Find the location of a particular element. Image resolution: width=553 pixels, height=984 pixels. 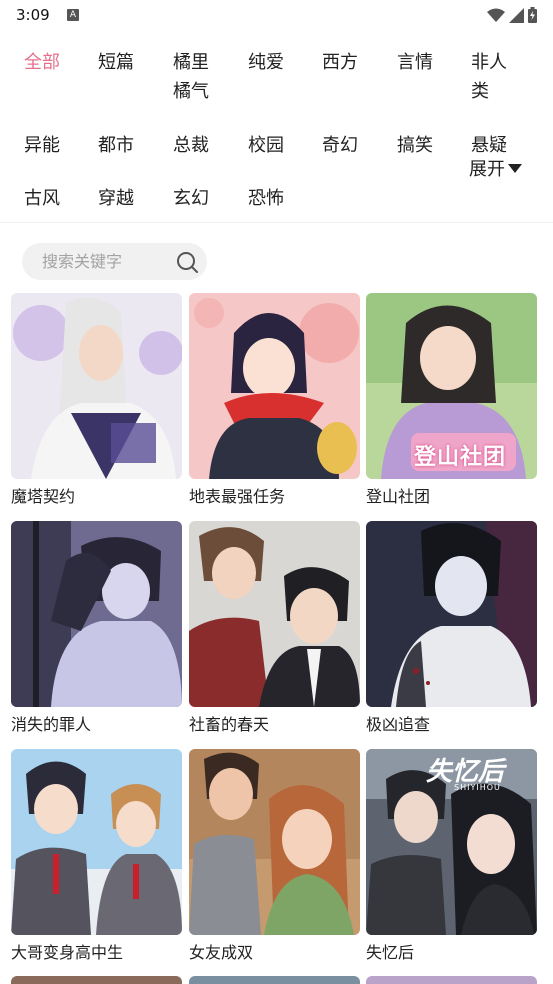

search-input is located at coordinates (109, 261).